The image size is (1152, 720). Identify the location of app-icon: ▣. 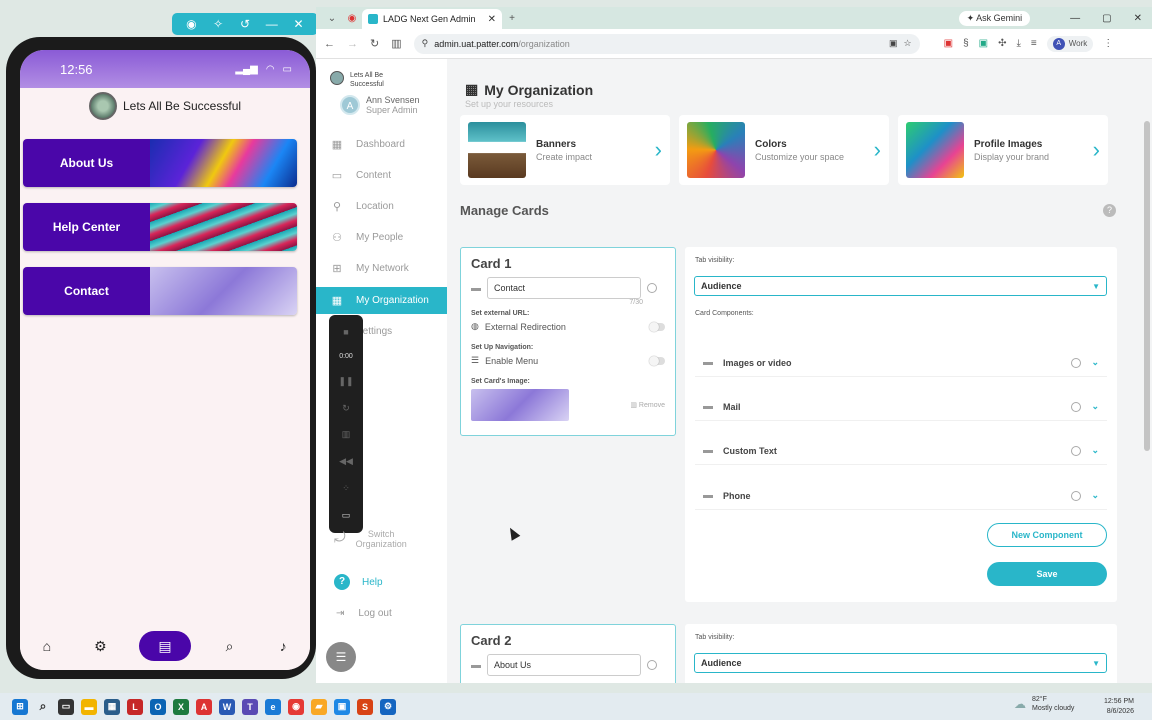
(342, 706).